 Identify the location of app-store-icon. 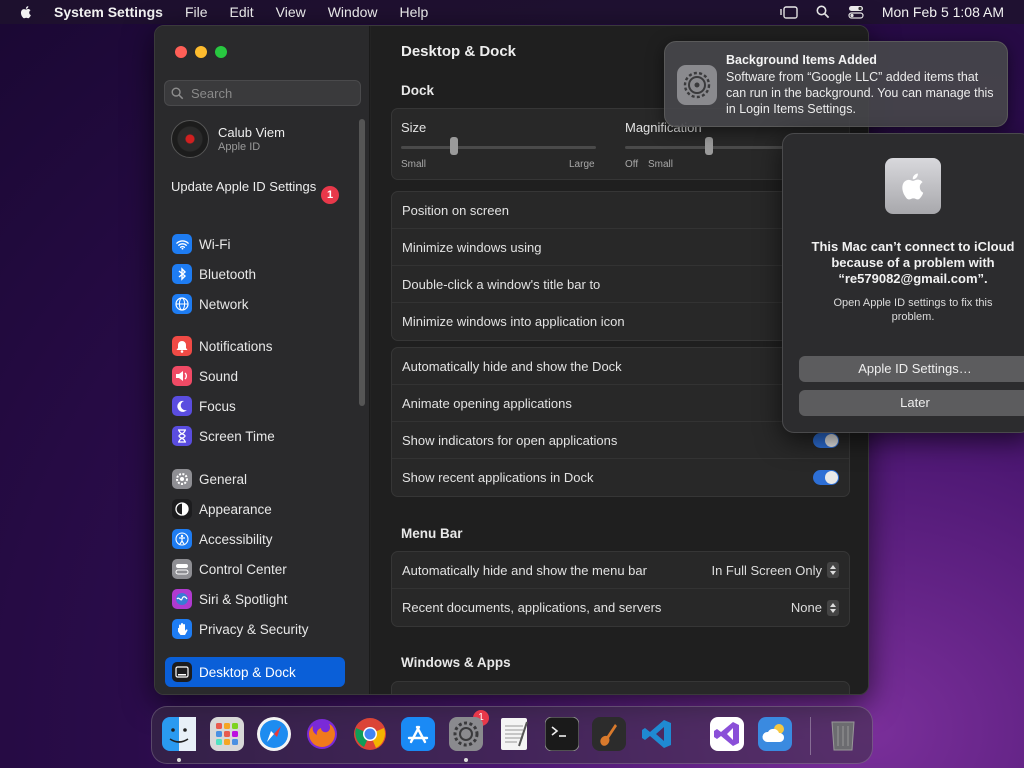
(418, 734).